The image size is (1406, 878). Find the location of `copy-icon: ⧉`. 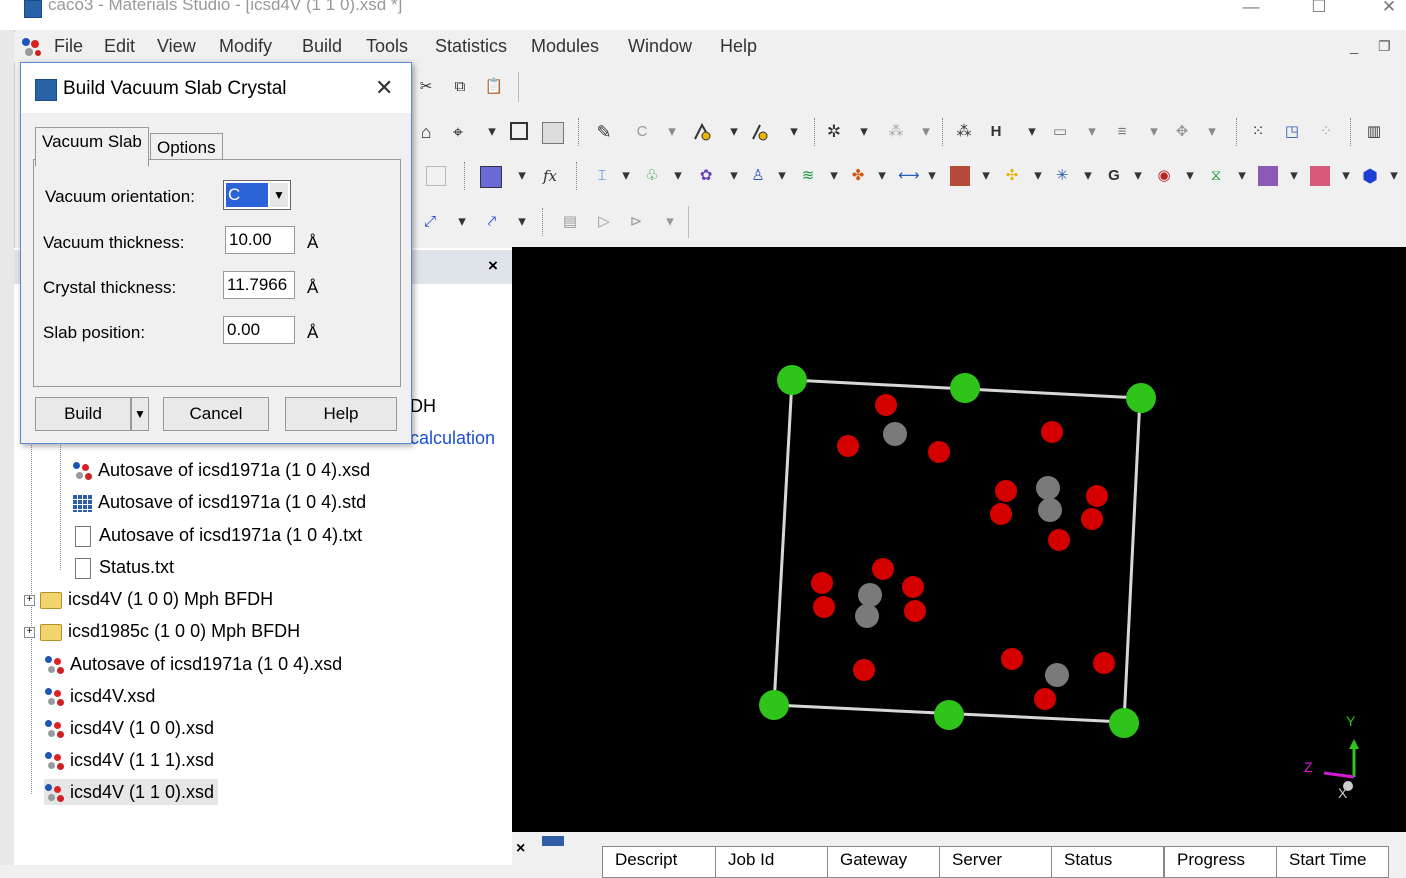

copy-icon: ⧉ is located at coordinates (460, 87).